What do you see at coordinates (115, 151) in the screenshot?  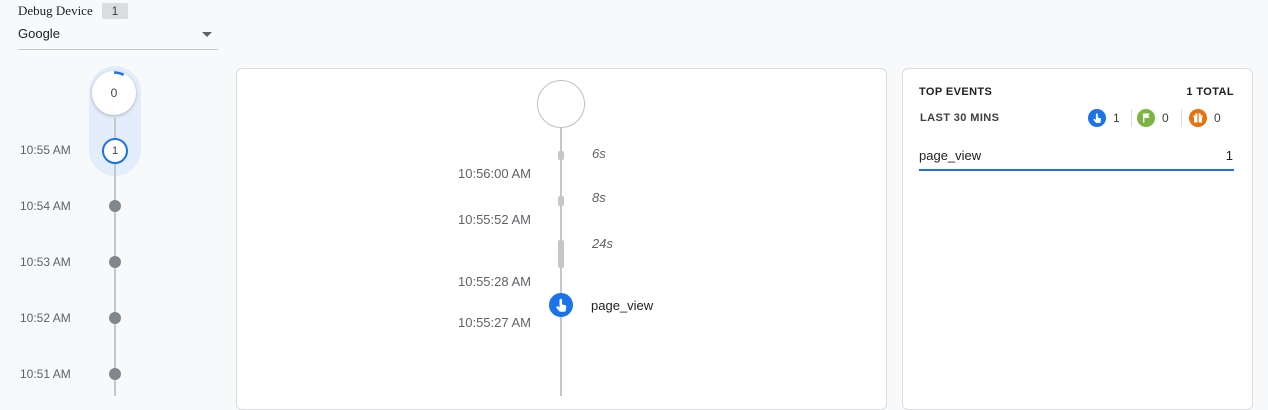 I see `minute-event-count: 1` at bounding box center [115, 151].